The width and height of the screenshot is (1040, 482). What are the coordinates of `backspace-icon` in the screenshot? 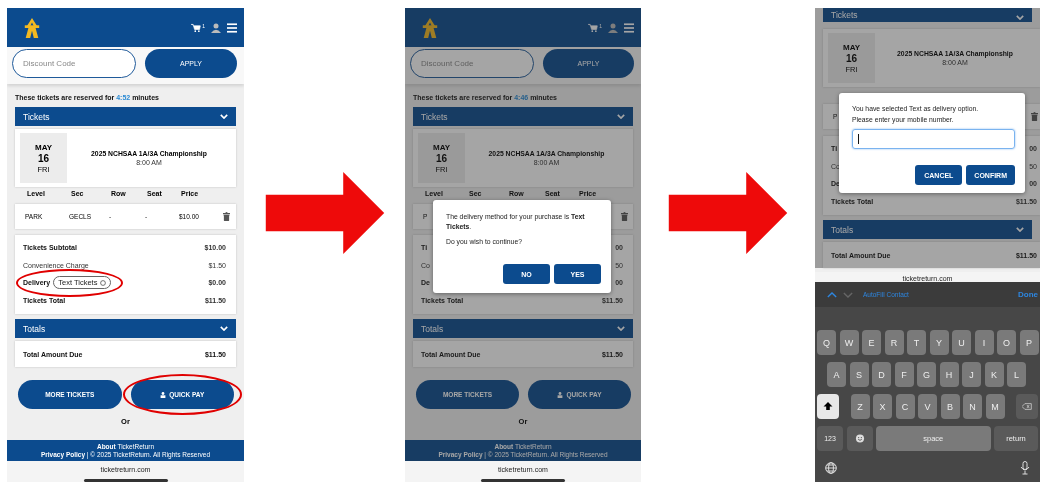 It's located at (1027, 406).